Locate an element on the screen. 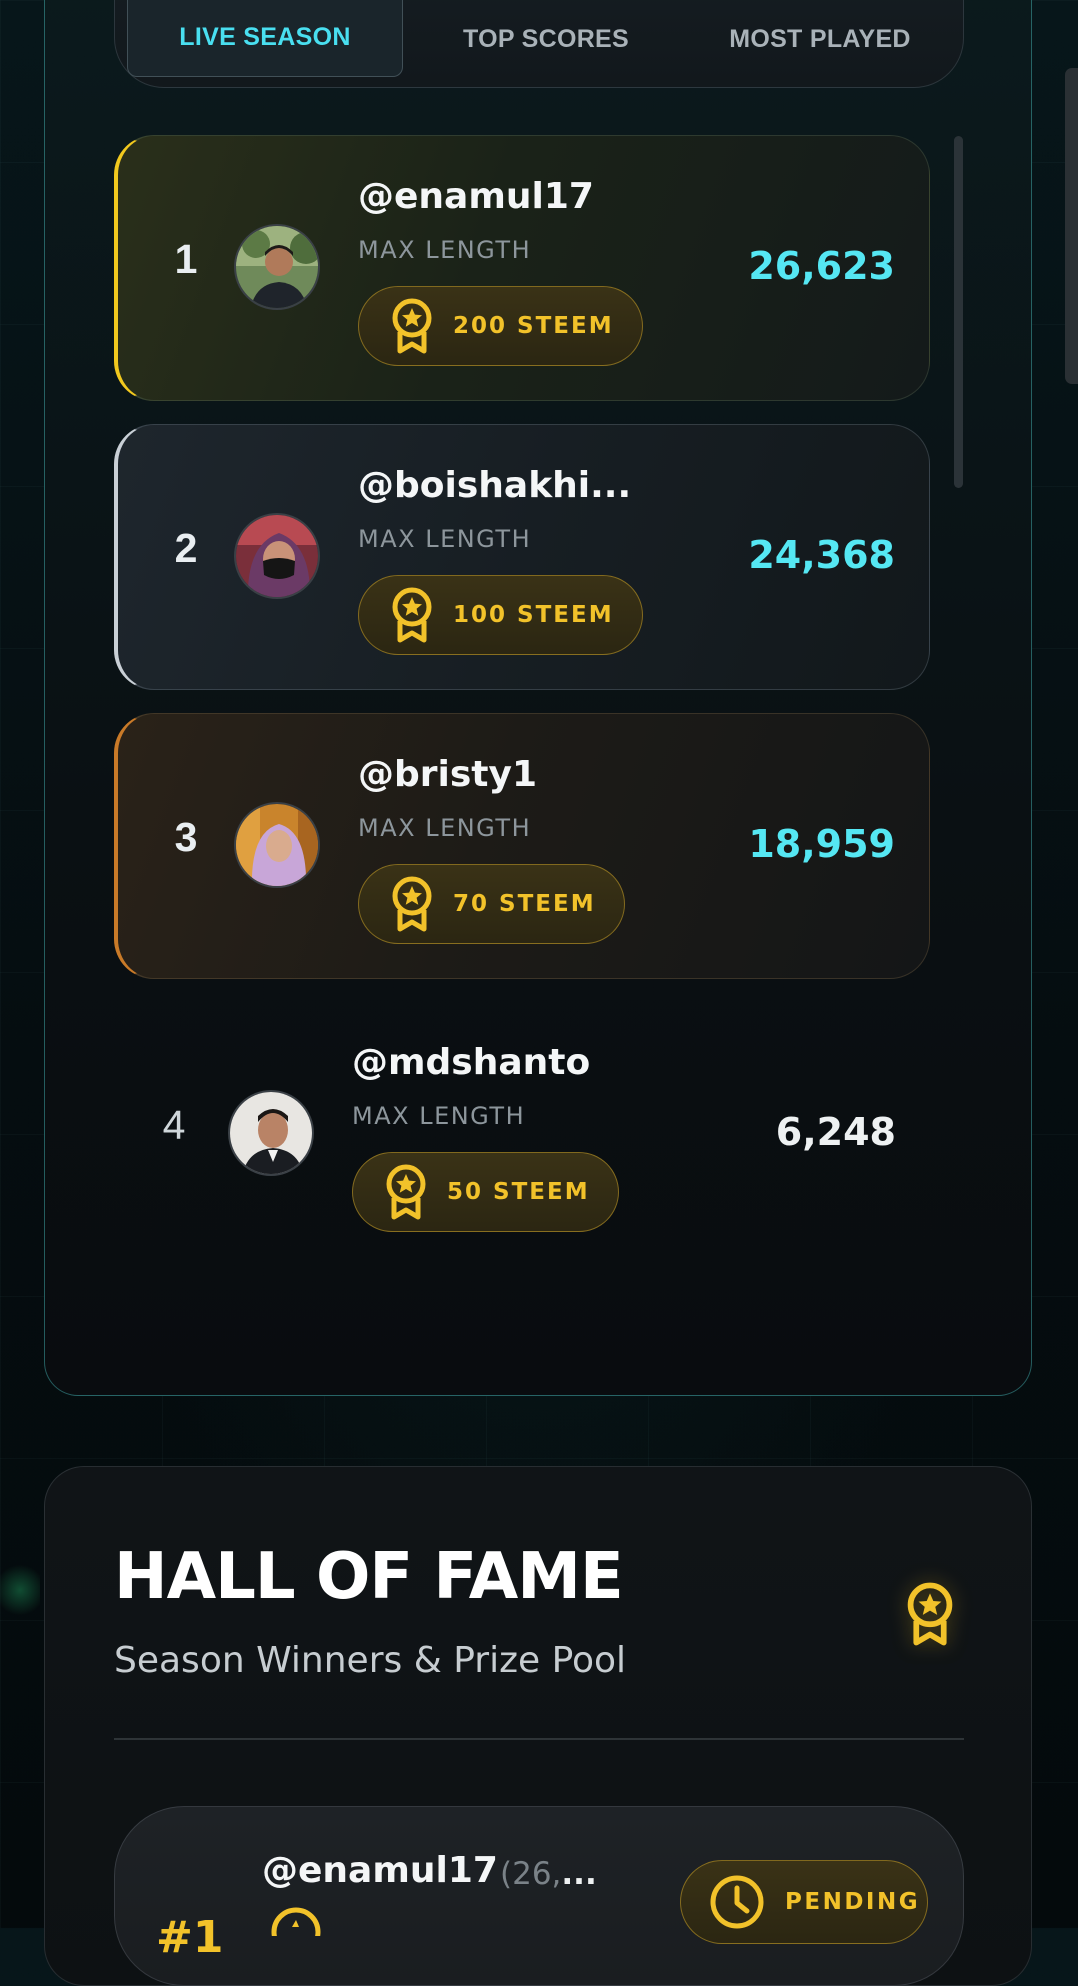 The height and width of the screenshot is (1986, 1078). prize-amount: 70 STEEM is located at coordinates (524, 904).